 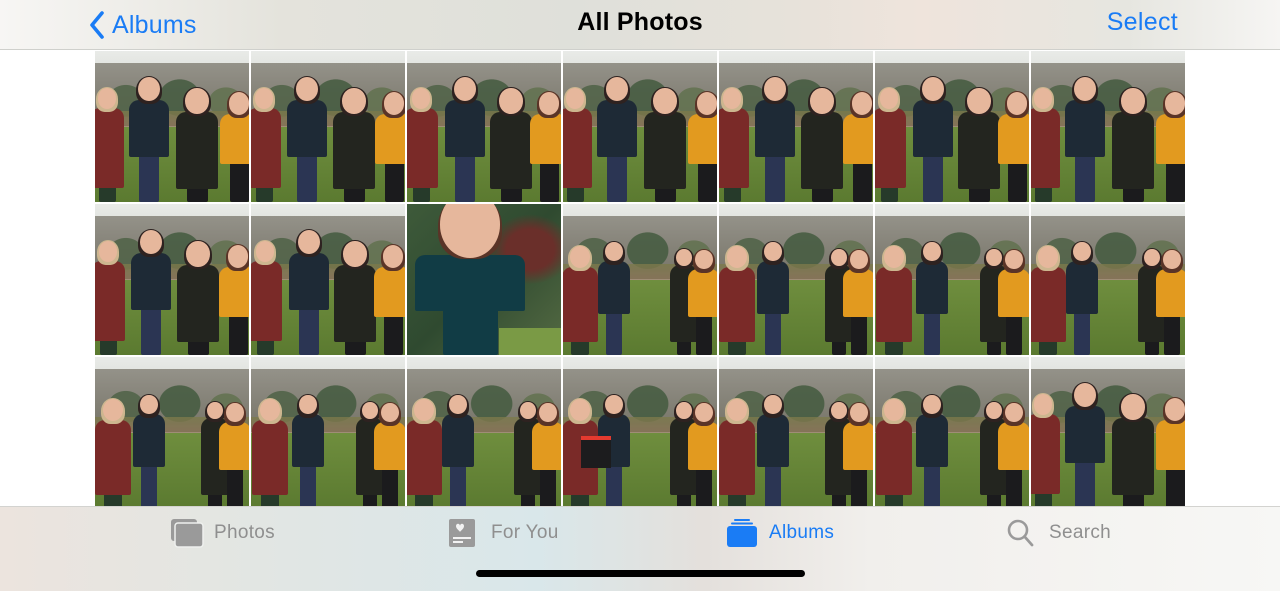 What do you see at coordinates (802, 532) in the screenshot?
I see `tab-albums-label: Albums` at bounding box center [802, 532].